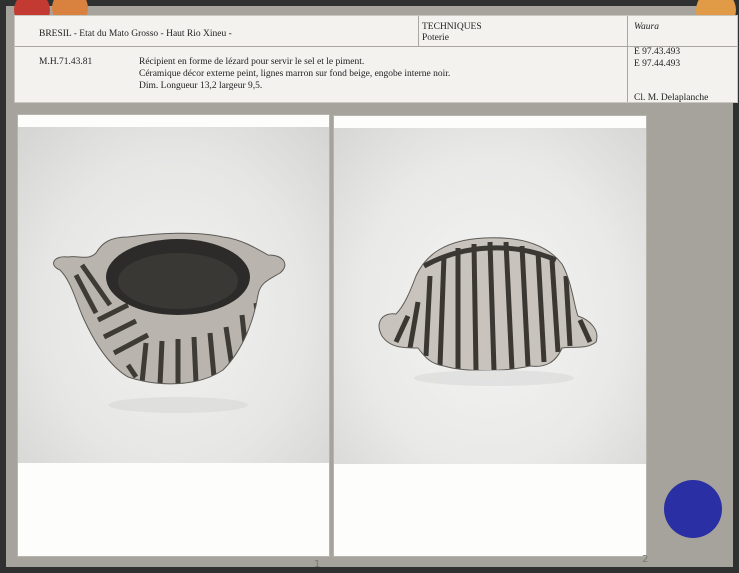 The width and height of the screenshot is (739, 573). Describe the element at coordinates (201, 86) in the screenshot. I see `description-line-3: Dim. Longueur 13,2 largeur 9,5.` at that location.